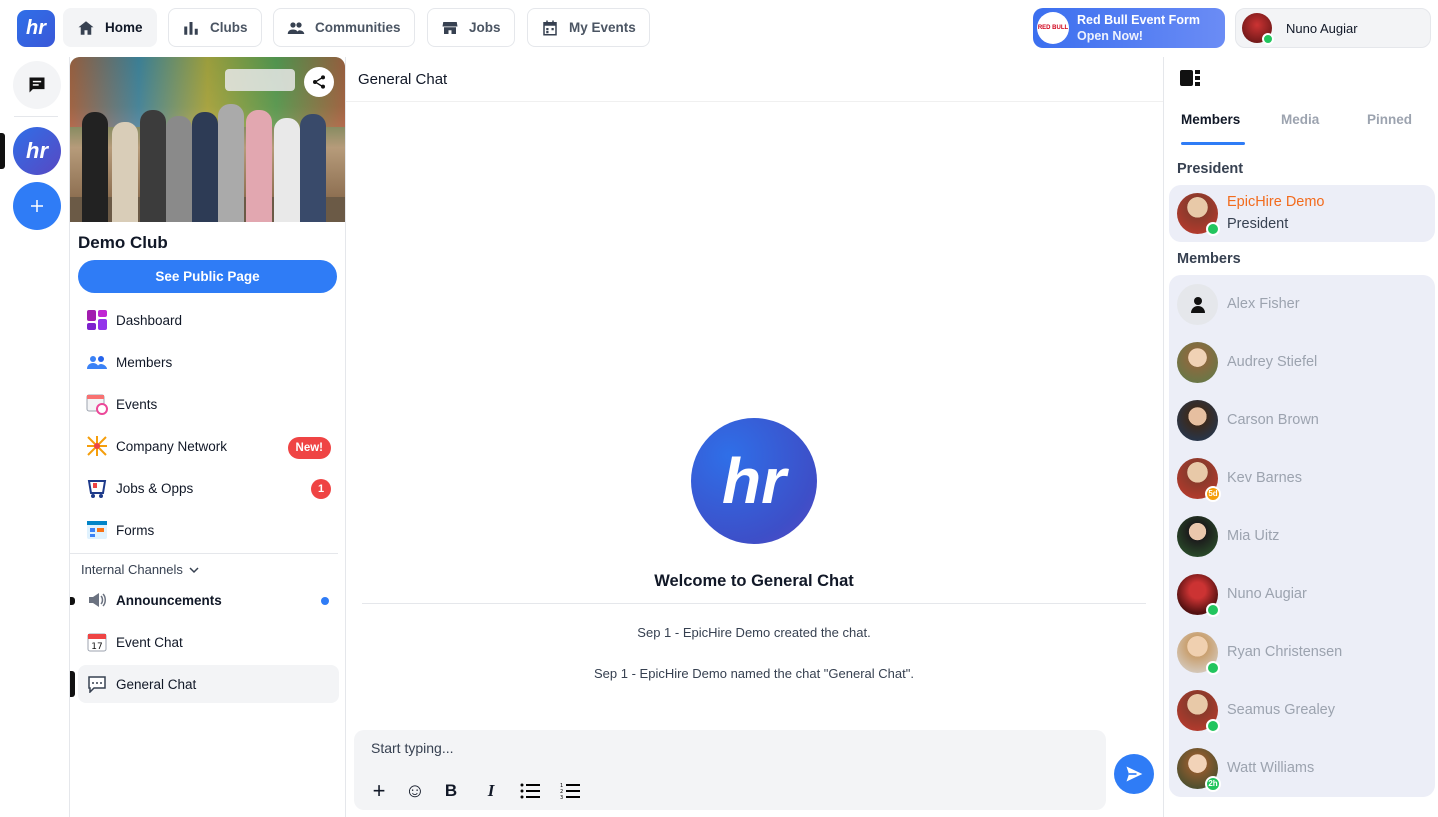  I want to click on active-tab-underline, so click(1213, 143).